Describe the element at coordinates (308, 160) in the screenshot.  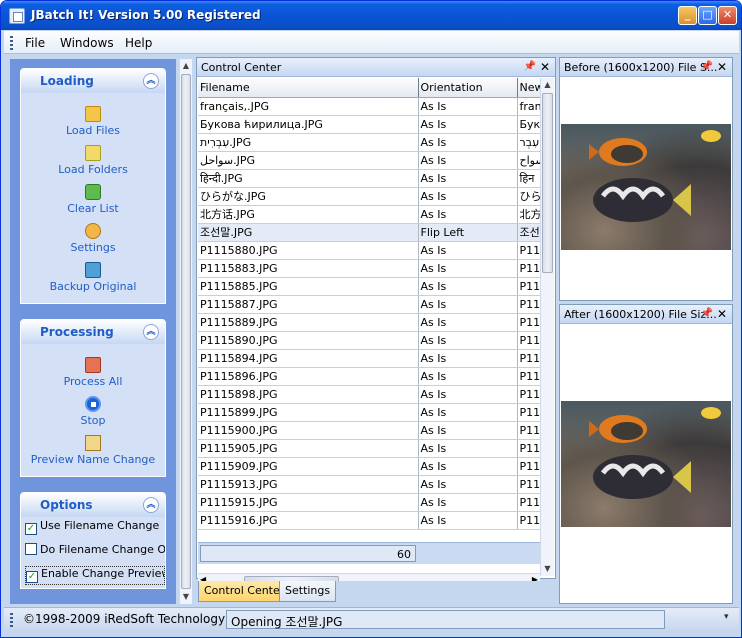
I see `cell-filename: سواحل.JPG` at that location.